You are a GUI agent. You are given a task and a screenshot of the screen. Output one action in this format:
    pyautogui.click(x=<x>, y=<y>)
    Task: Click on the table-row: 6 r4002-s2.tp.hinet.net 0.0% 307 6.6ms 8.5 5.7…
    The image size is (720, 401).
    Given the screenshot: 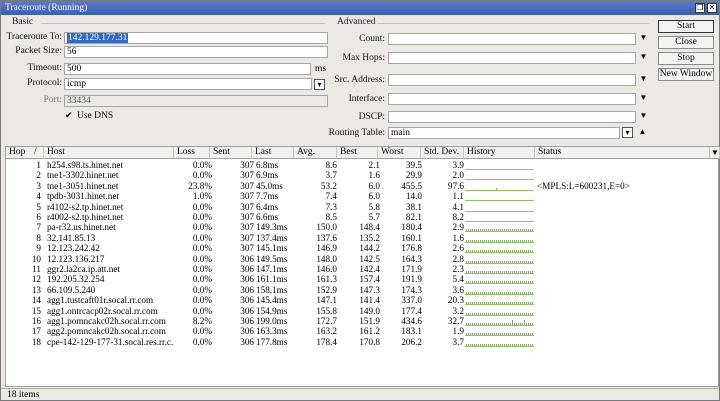 What is the action you would take?
    pyautogui.click(x=363, y=217)
    